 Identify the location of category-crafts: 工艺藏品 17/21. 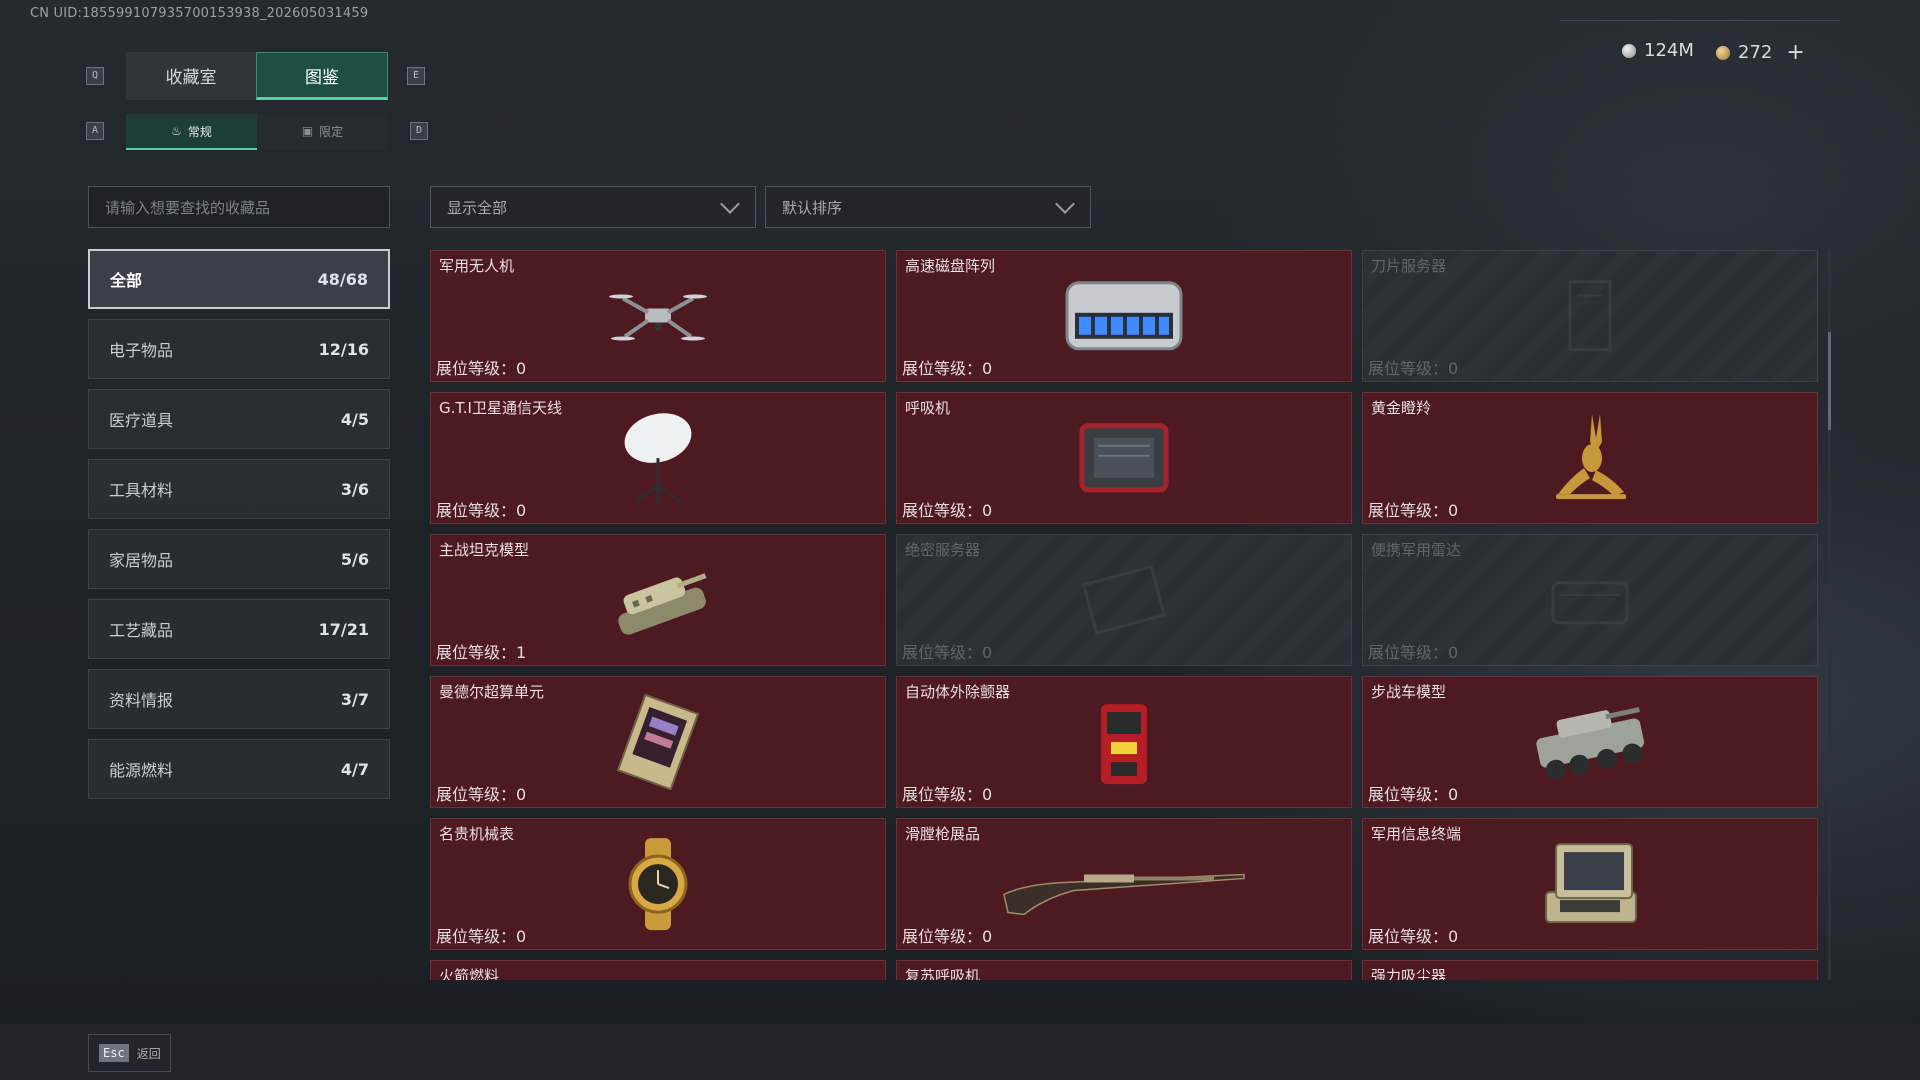
(239, 629).